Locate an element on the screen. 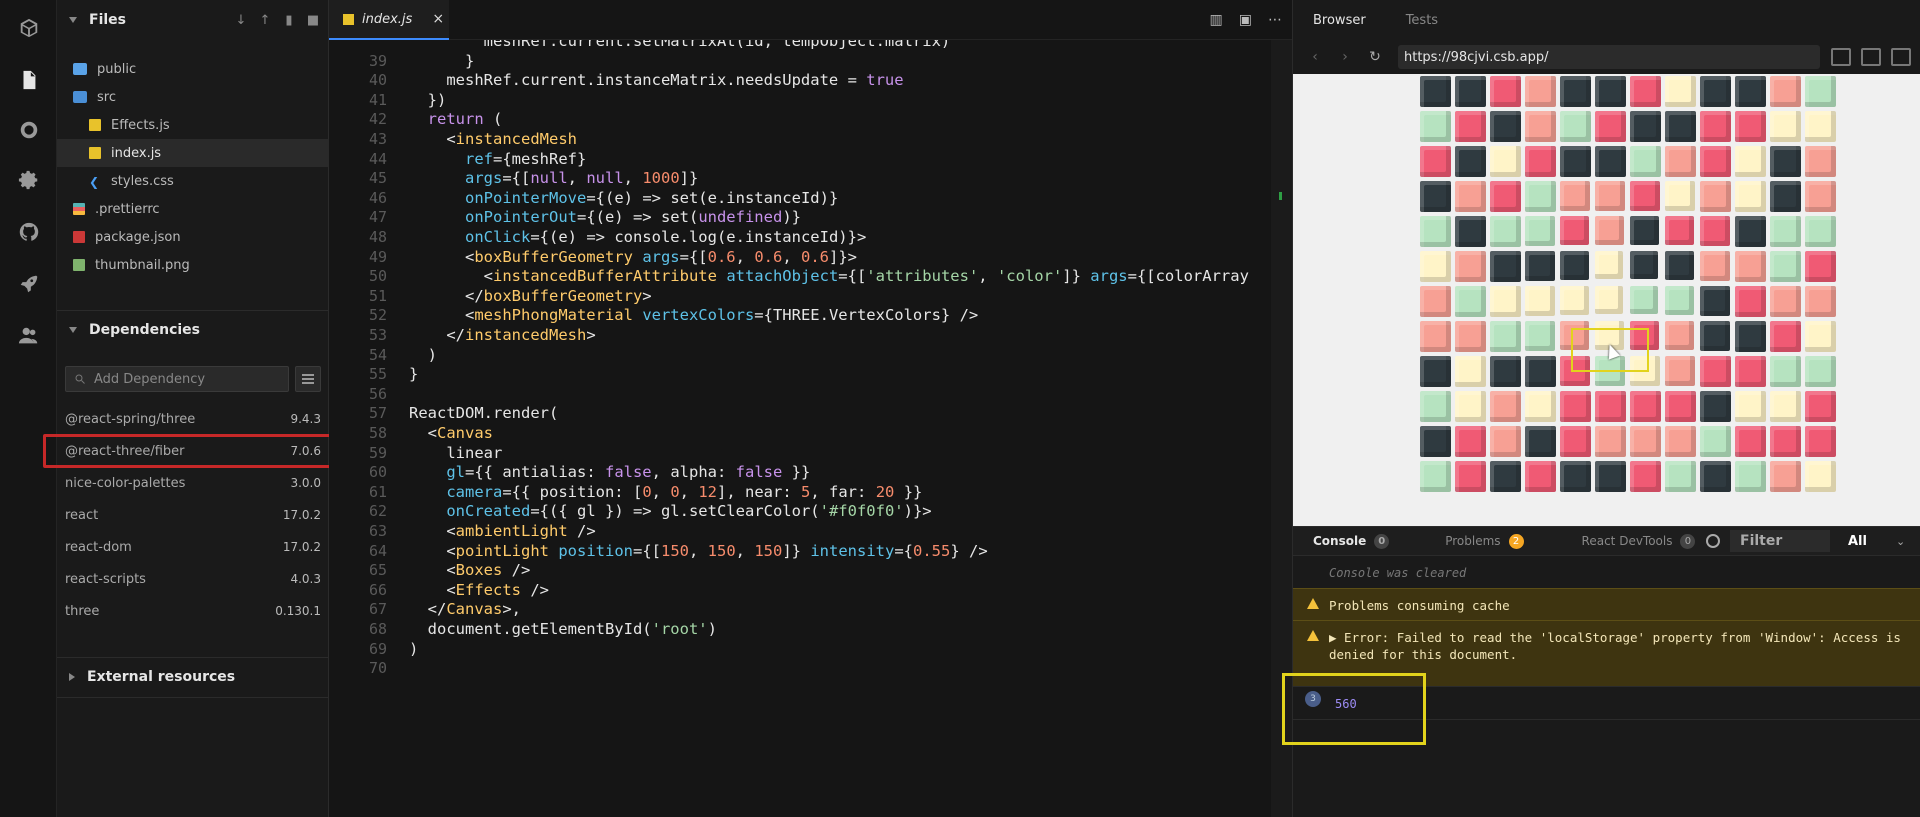  devtools-icon is located at coordinates (1841, 57).